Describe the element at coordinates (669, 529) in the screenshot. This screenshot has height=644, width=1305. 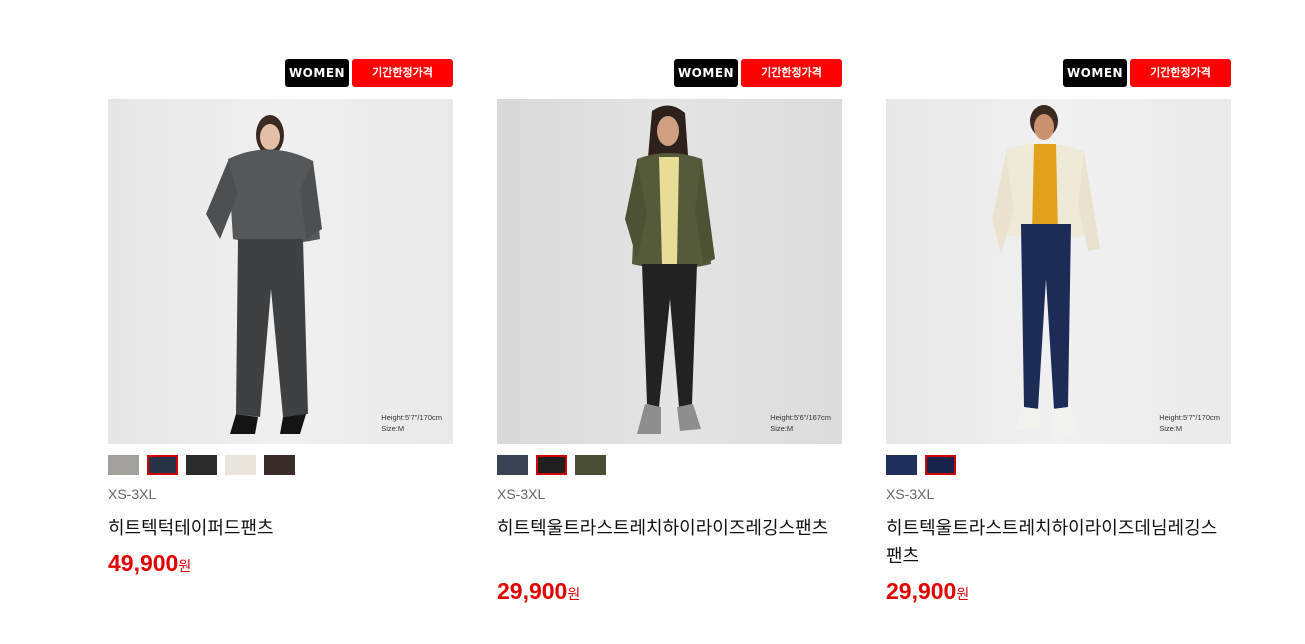
I see `product-name: 히트텍울트라스트레치하이라이즈레깅스팬츠` at that location.